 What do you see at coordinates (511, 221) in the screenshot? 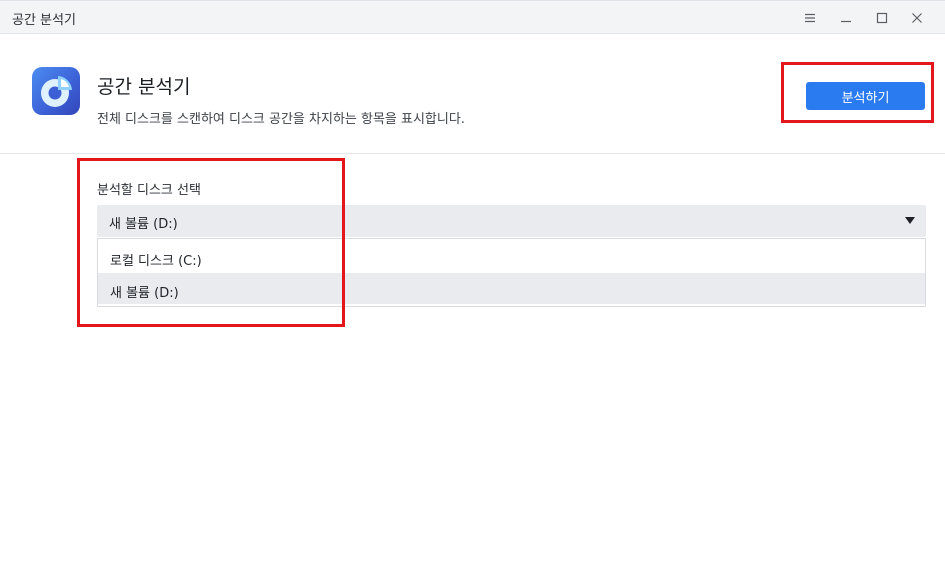
I see `disk-select: 새 볼륨 (D:)` at bounding box center [511, 221].